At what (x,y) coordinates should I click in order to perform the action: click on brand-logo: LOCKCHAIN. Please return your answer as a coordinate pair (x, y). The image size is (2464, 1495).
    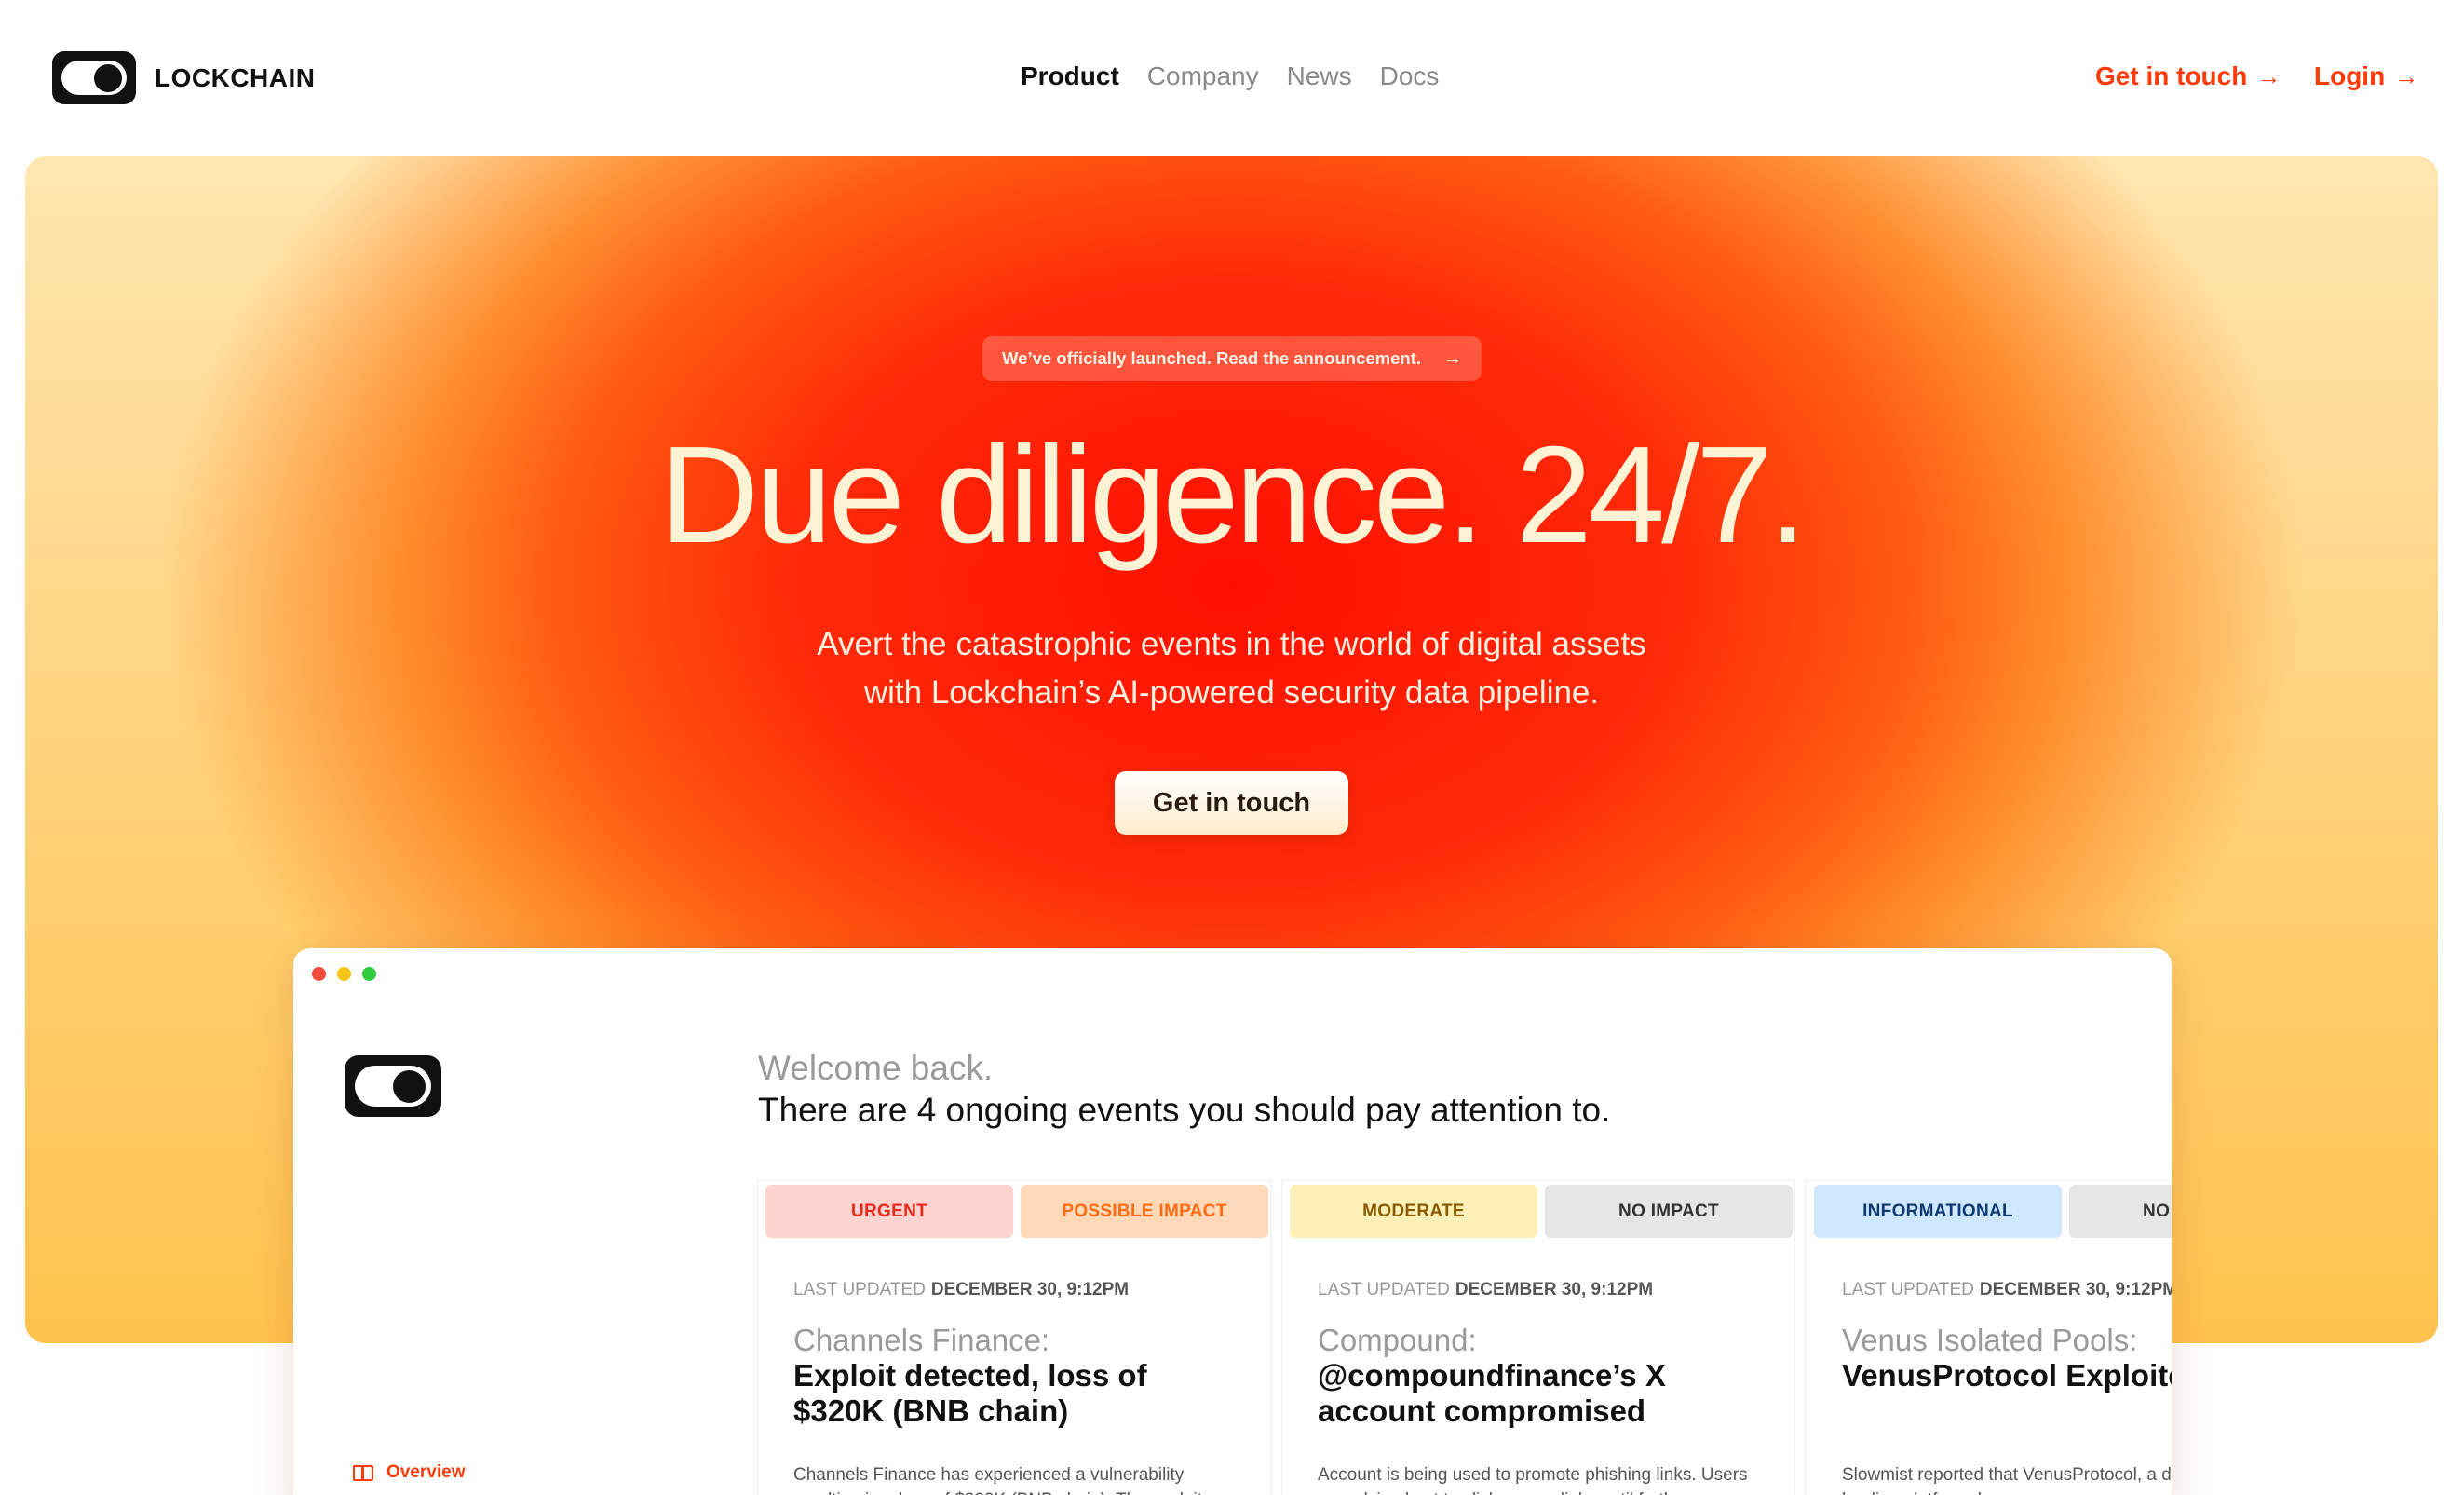
    Looking at the image, I should click on (184, 77).